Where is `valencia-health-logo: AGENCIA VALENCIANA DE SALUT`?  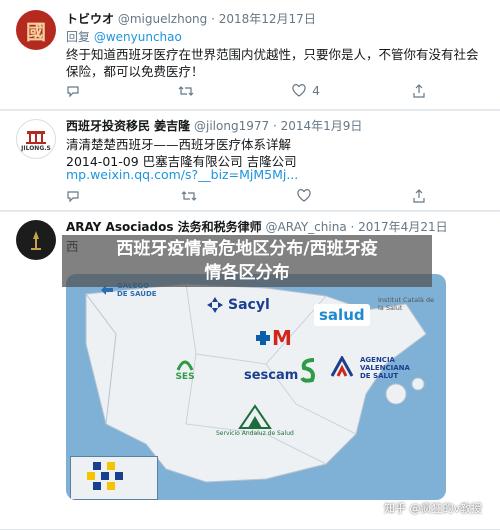 valencia-health-logo: AGENCIA VALENCIANA DE SALUT is located at coordinates (375, 368).